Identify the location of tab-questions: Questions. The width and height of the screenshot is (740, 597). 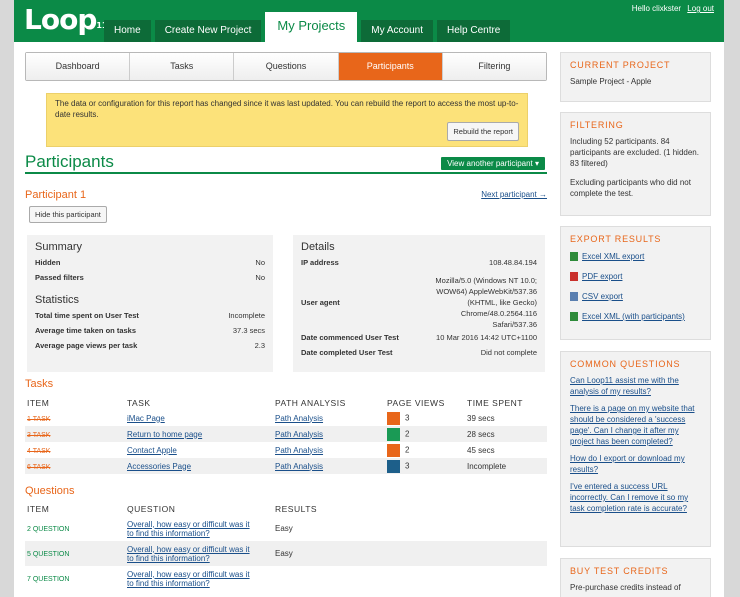
(286, 66).